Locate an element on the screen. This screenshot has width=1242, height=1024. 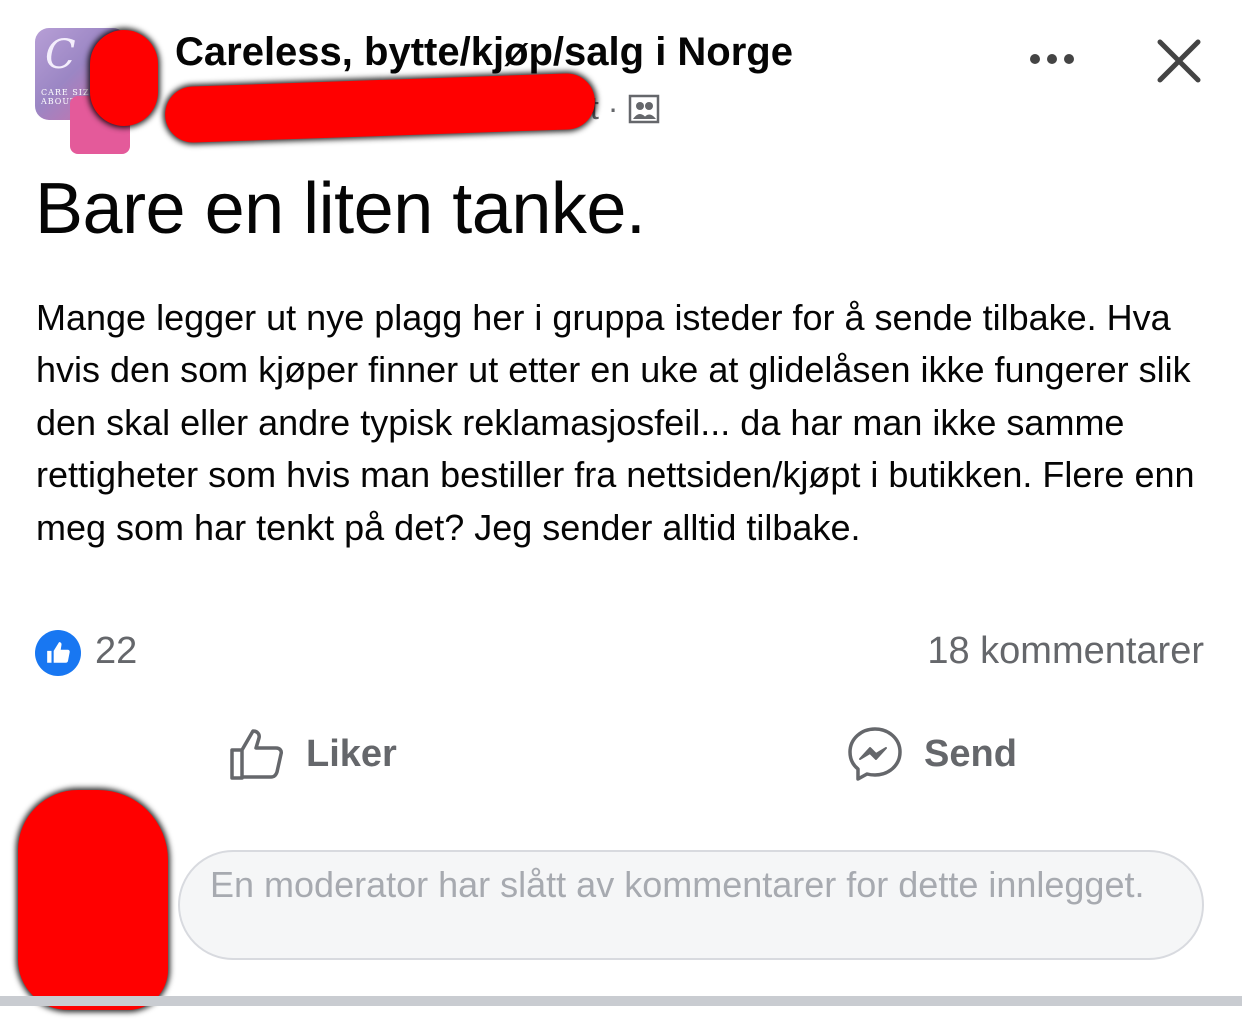
bottom-divider is located at coordinates (621, 1001).